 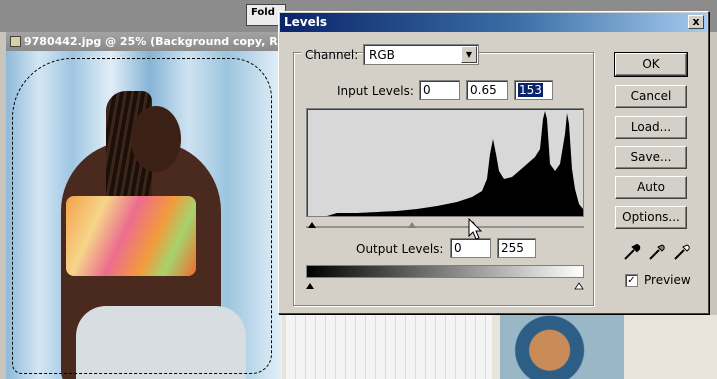 What do you see at coordinates (651, 96) in the screenshot?
I see `cancel-button: Cancel` at bounding box center [651, 96].